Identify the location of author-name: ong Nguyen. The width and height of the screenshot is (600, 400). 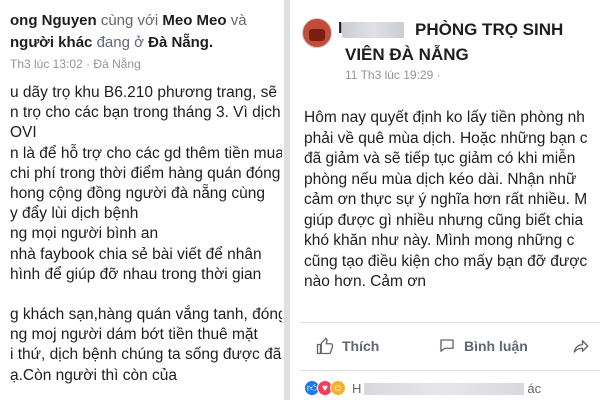
(53, 20).